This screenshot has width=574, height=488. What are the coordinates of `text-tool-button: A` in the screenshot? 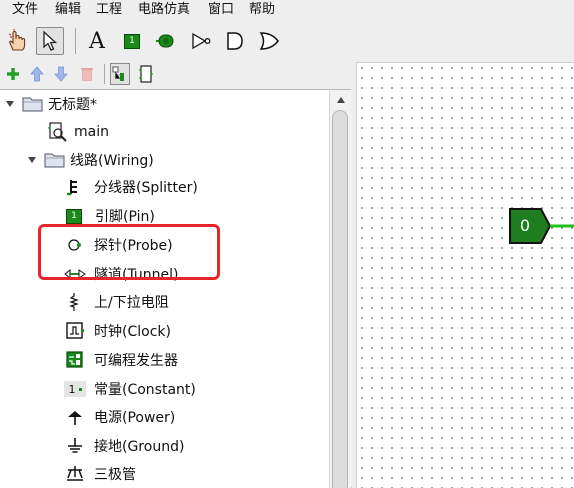 It's located at (97, 41).